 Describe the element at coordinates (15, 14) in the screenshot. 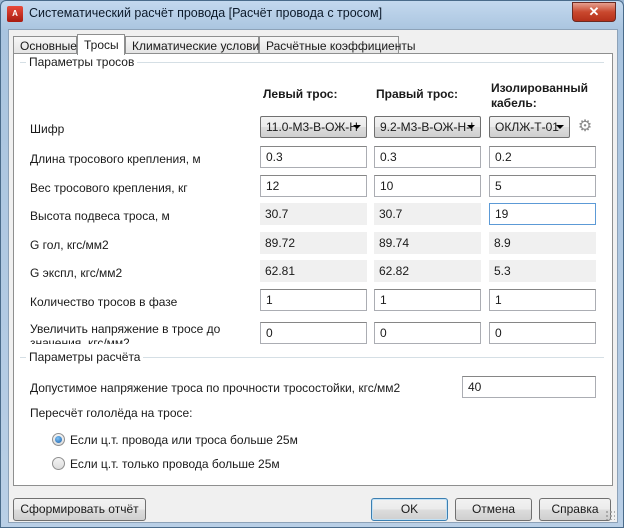

I see `app-logo-icon: A` at that location.